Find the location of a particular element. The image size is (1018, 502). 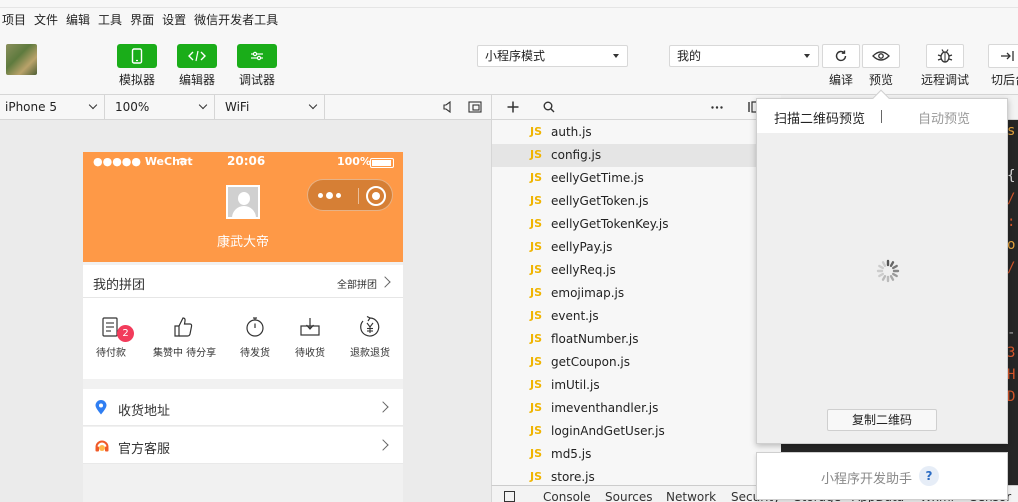

file-item: JS md5.js is located at coordinates (637, 454).